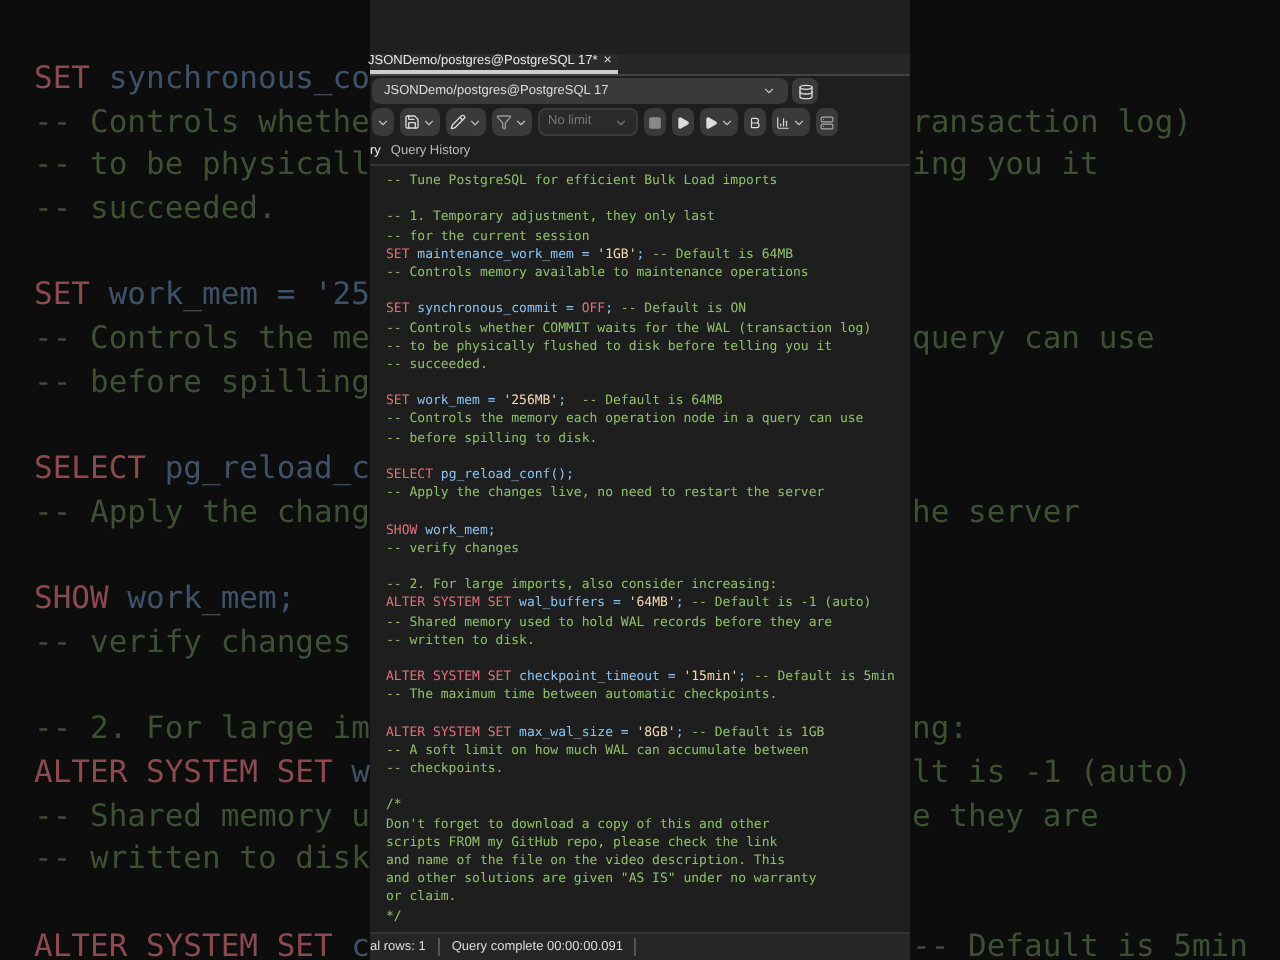 The height and width of the screenshot is (960, 1280). What do you see at coordinates (1052, 772) in the screenshot?
I see `code-line: lt is -1 (auto)` at bounding box center [1052, 772].